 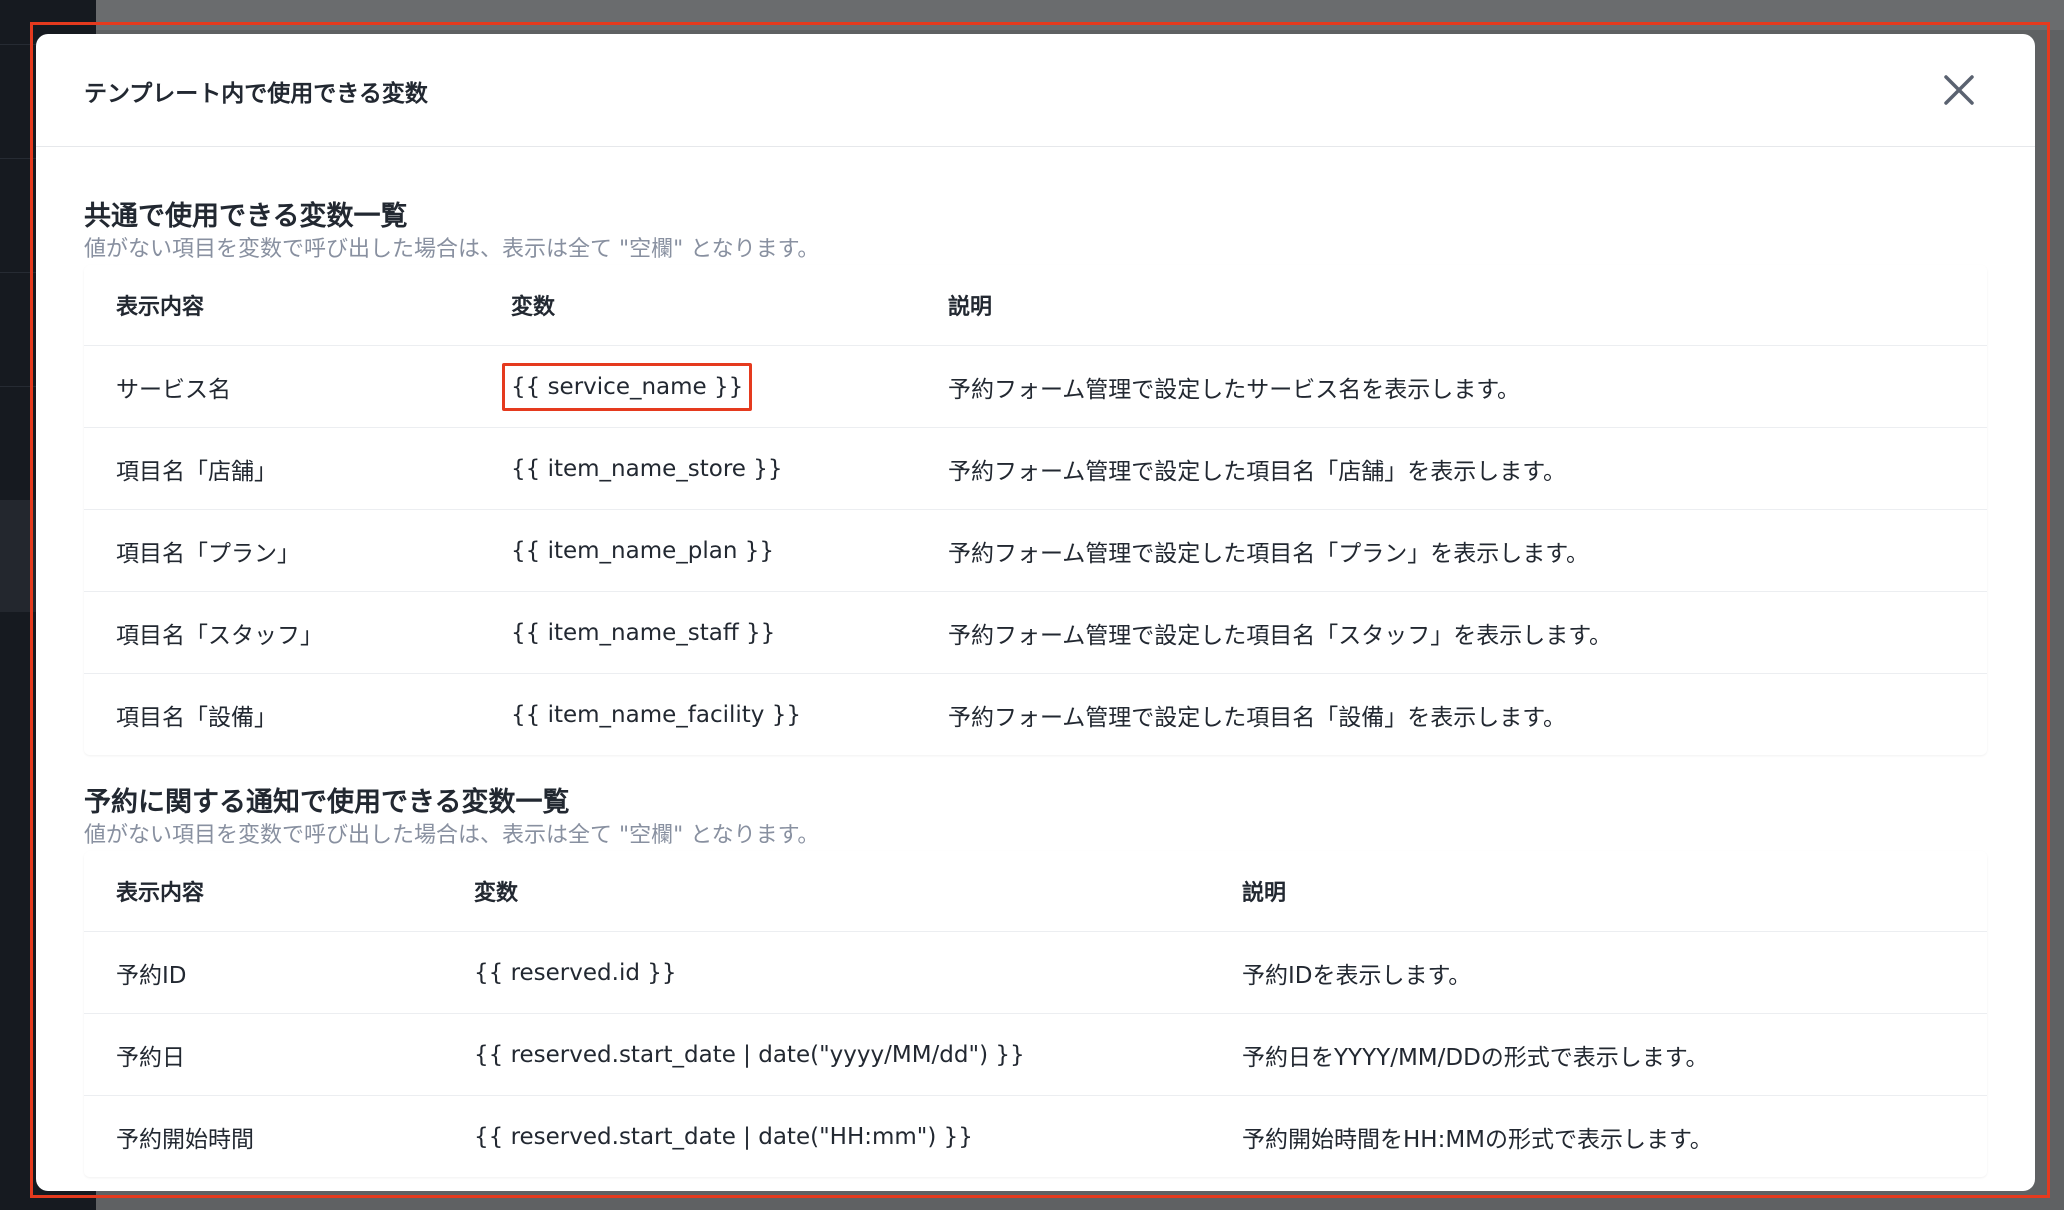 What do you see at coordinates (281, 550) in the screenshot?
I see `display-cell: 項目名「プラン」` at bounding box center [281, 550].